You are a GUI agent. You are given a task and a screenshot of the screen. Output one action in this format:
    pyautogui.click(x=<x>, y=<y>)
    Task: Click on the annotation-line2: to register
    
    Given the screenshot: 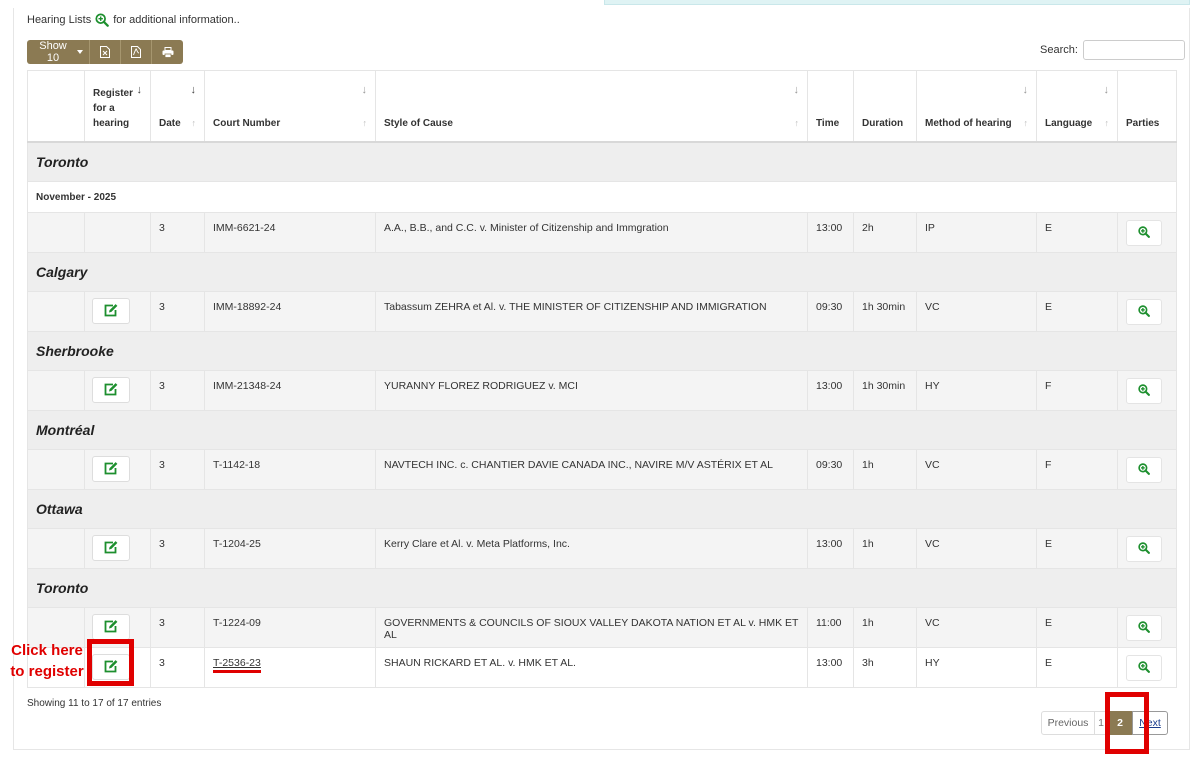 What is the action you would take?
    pyautogui.click(x=47, y=671)
    